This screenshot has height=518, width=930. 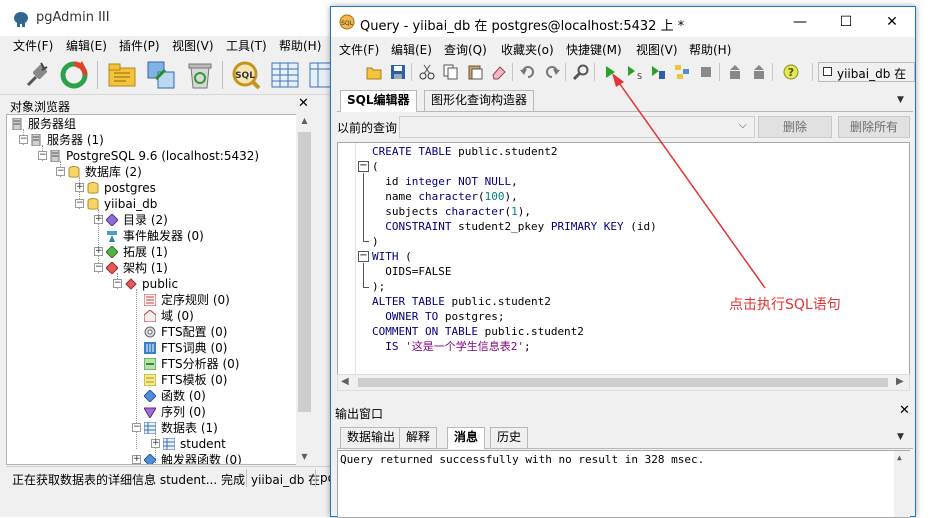 What do you see at coordinates (359, 49) in the screenshot?
I see `query-menu-file: 文件(F)` at bounding box center [359, 49].